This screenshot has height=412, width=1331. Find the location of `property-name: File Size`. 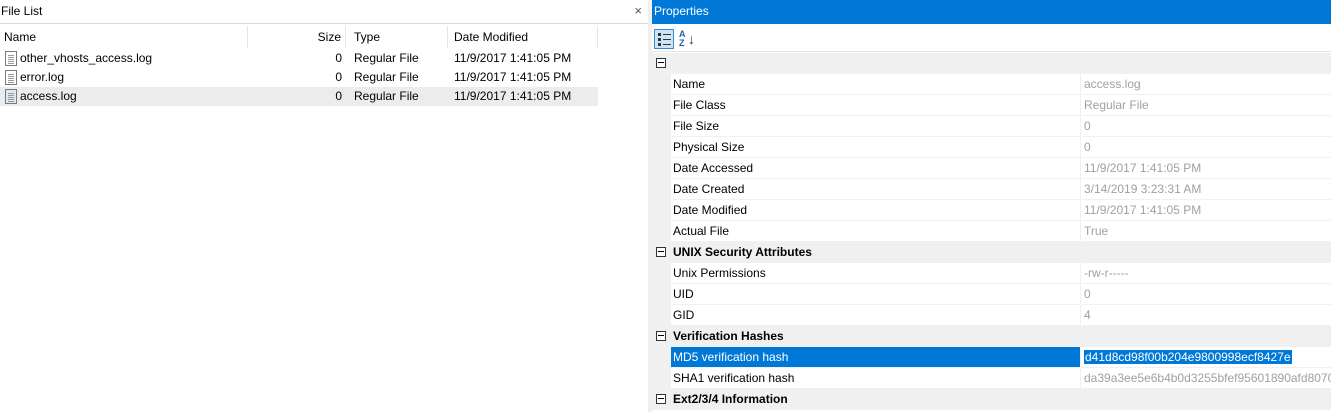

property-name: File Size is located at coordinates (876, 126).